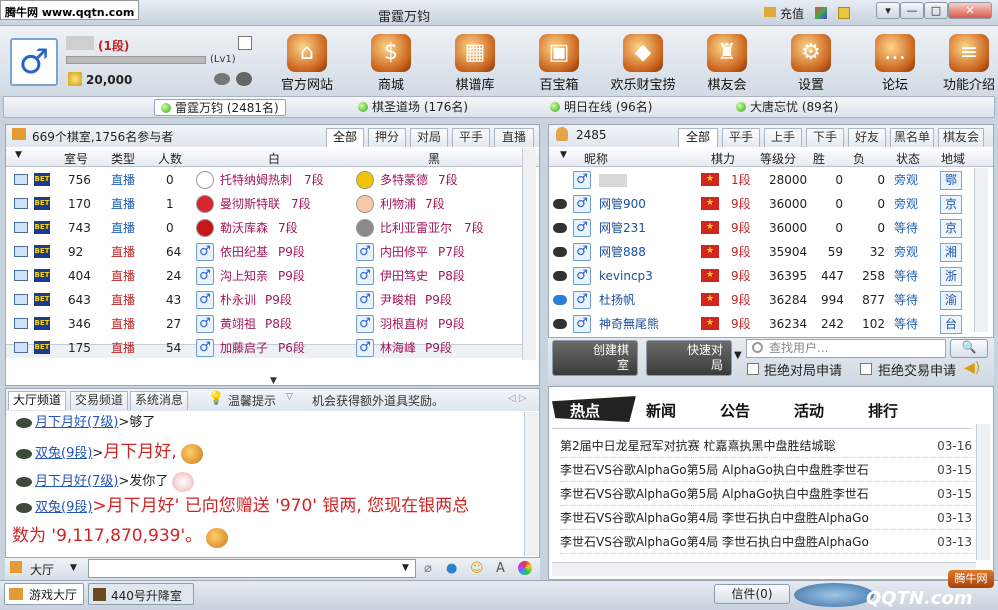  What do you see at coordinates (585, 410) in the screenshot?
I see `news-tab-hot: 热点` at bounding box center [585, 410].